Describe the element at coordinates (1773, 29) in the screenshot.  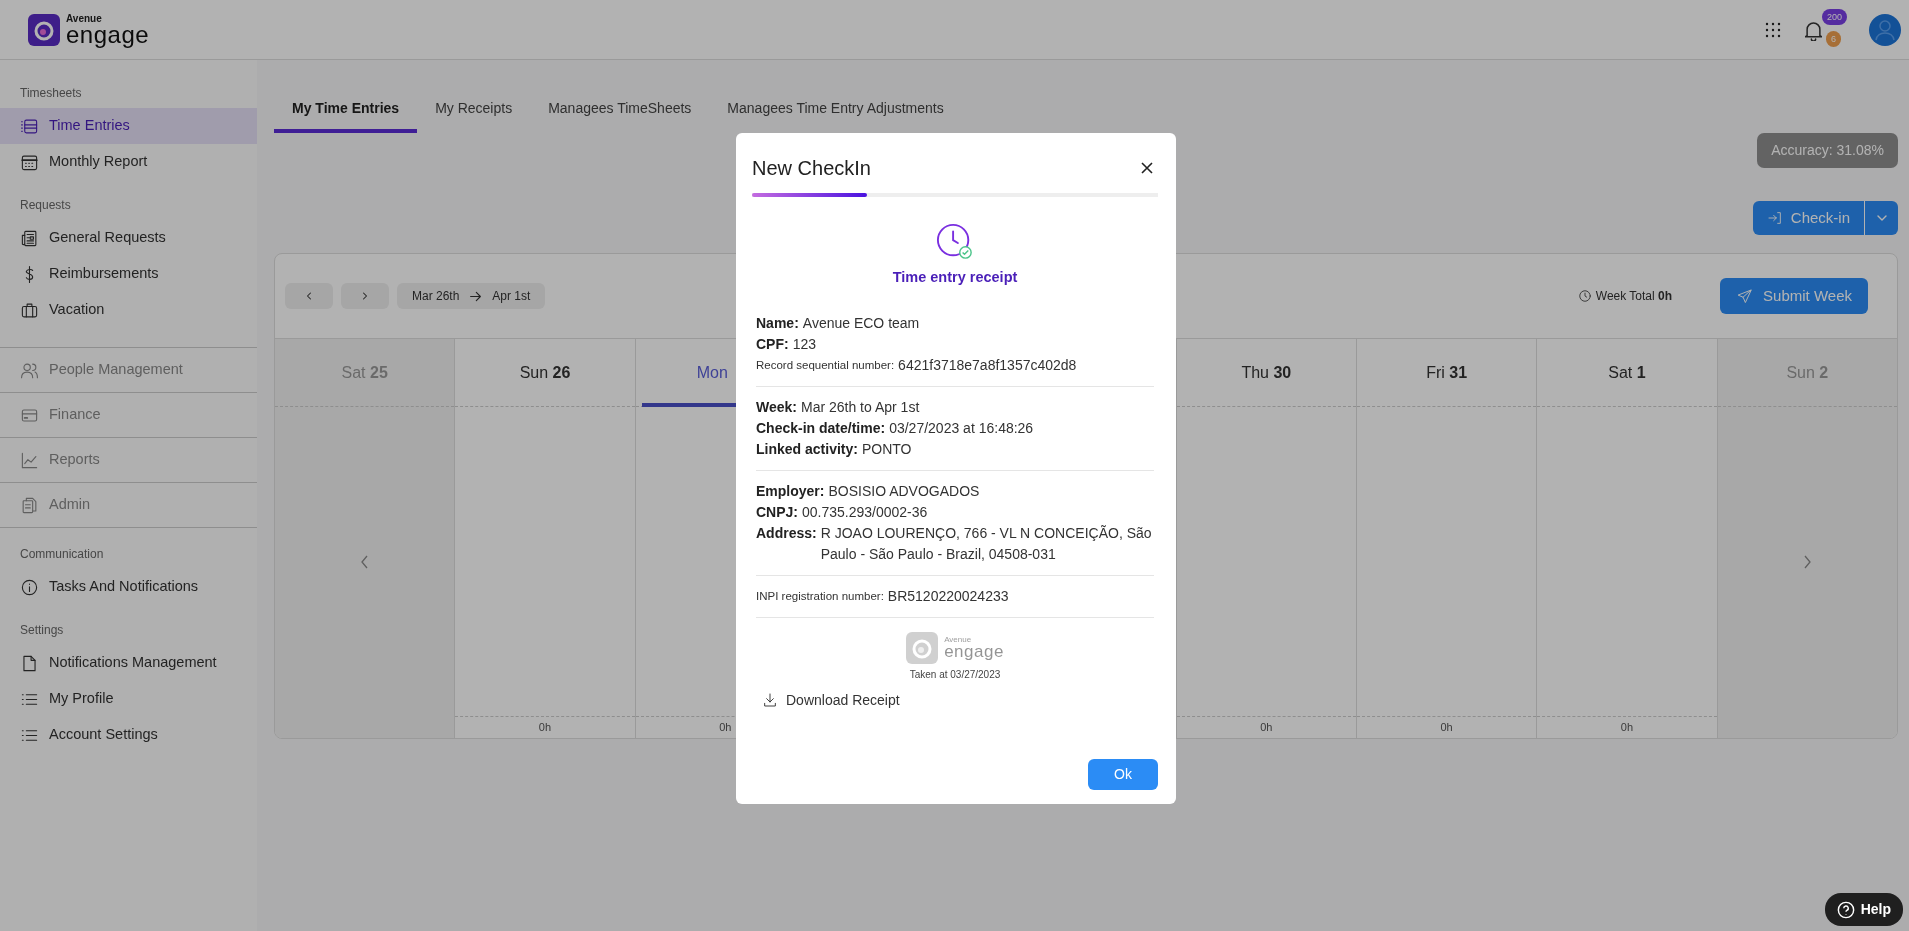
I see `apps-grid-icon` at that location.